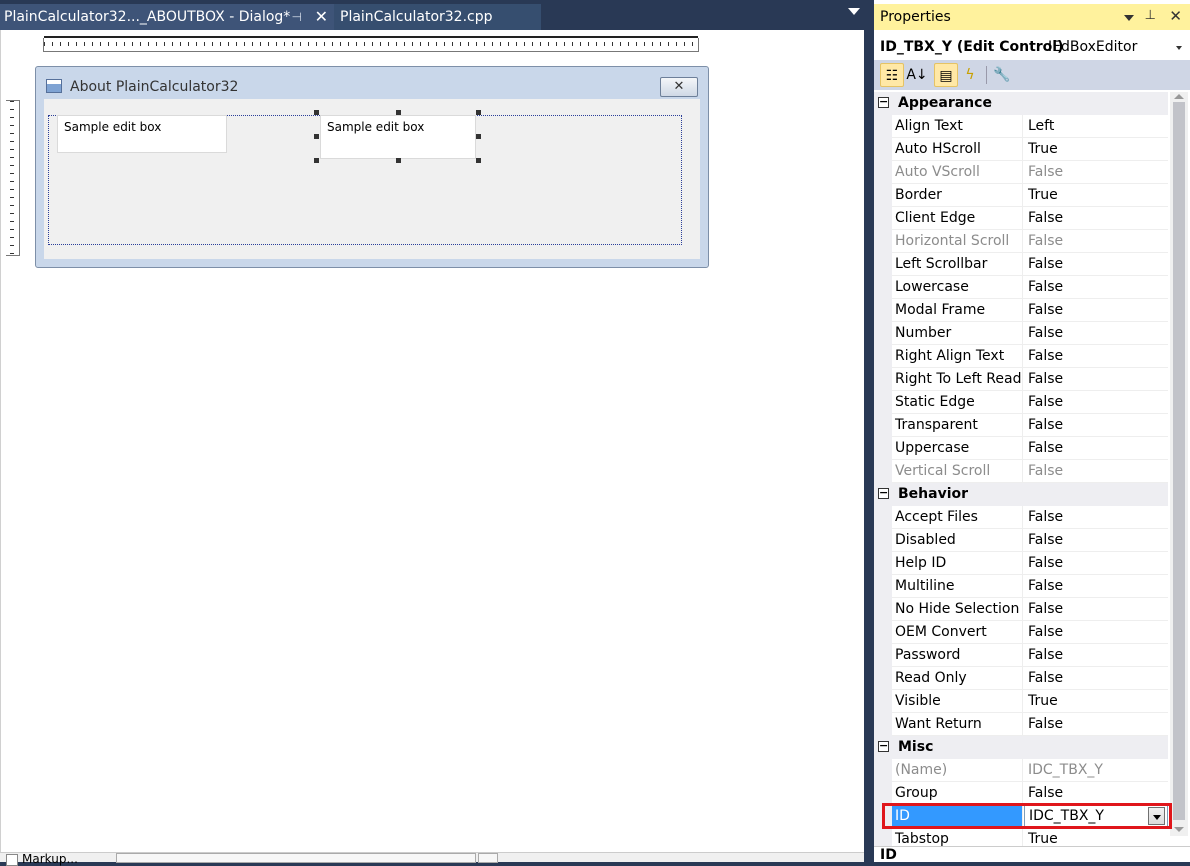 This screenshot has width=1190, height=866. I want to click on events-lightning-icon: ϟ, so click(970, 75).